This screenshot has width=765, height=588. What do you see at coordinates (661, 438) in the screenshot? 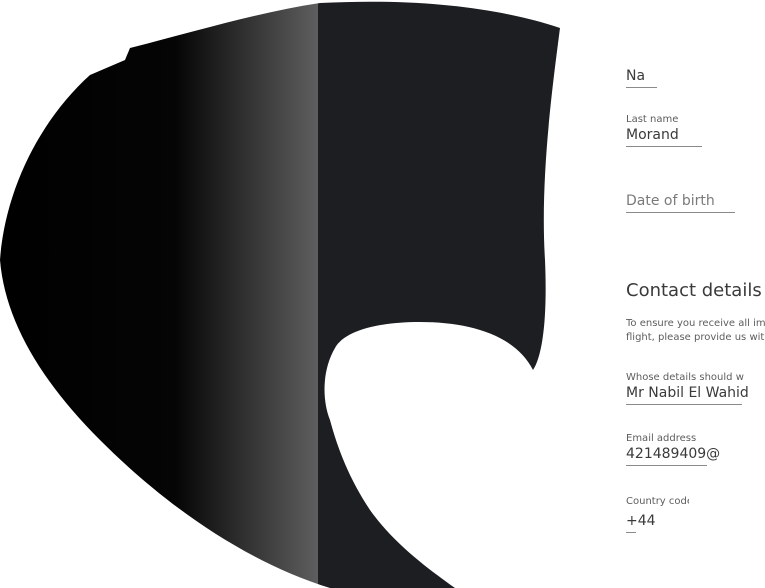
I see `email-label: Email address` at bounding box center [661, 438].